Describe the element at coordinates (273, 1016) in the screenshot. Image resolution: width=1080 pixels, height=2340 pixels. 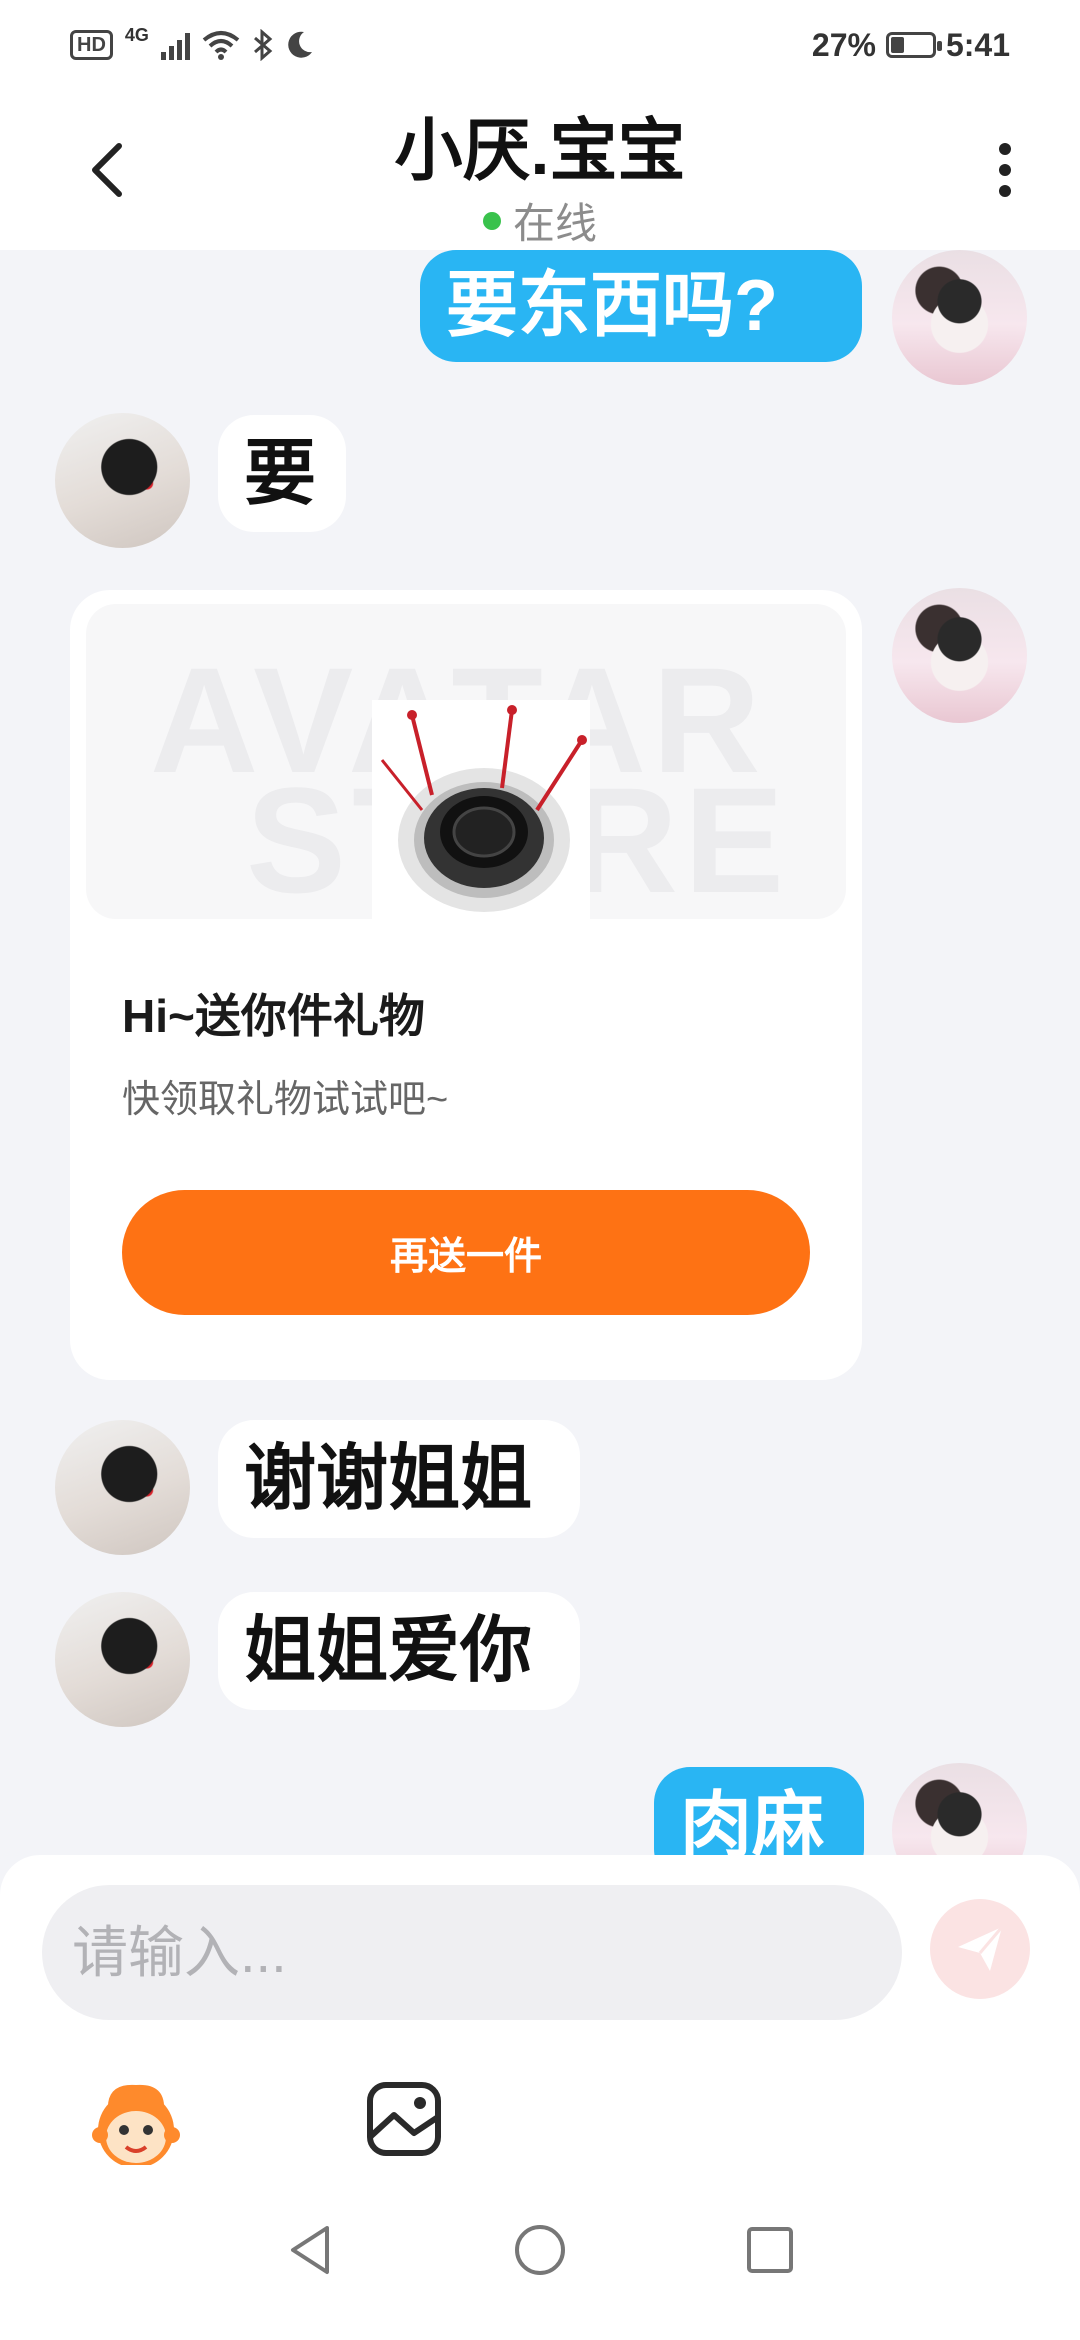
I see `gift-title: Hi~送你件礼物` at that location.